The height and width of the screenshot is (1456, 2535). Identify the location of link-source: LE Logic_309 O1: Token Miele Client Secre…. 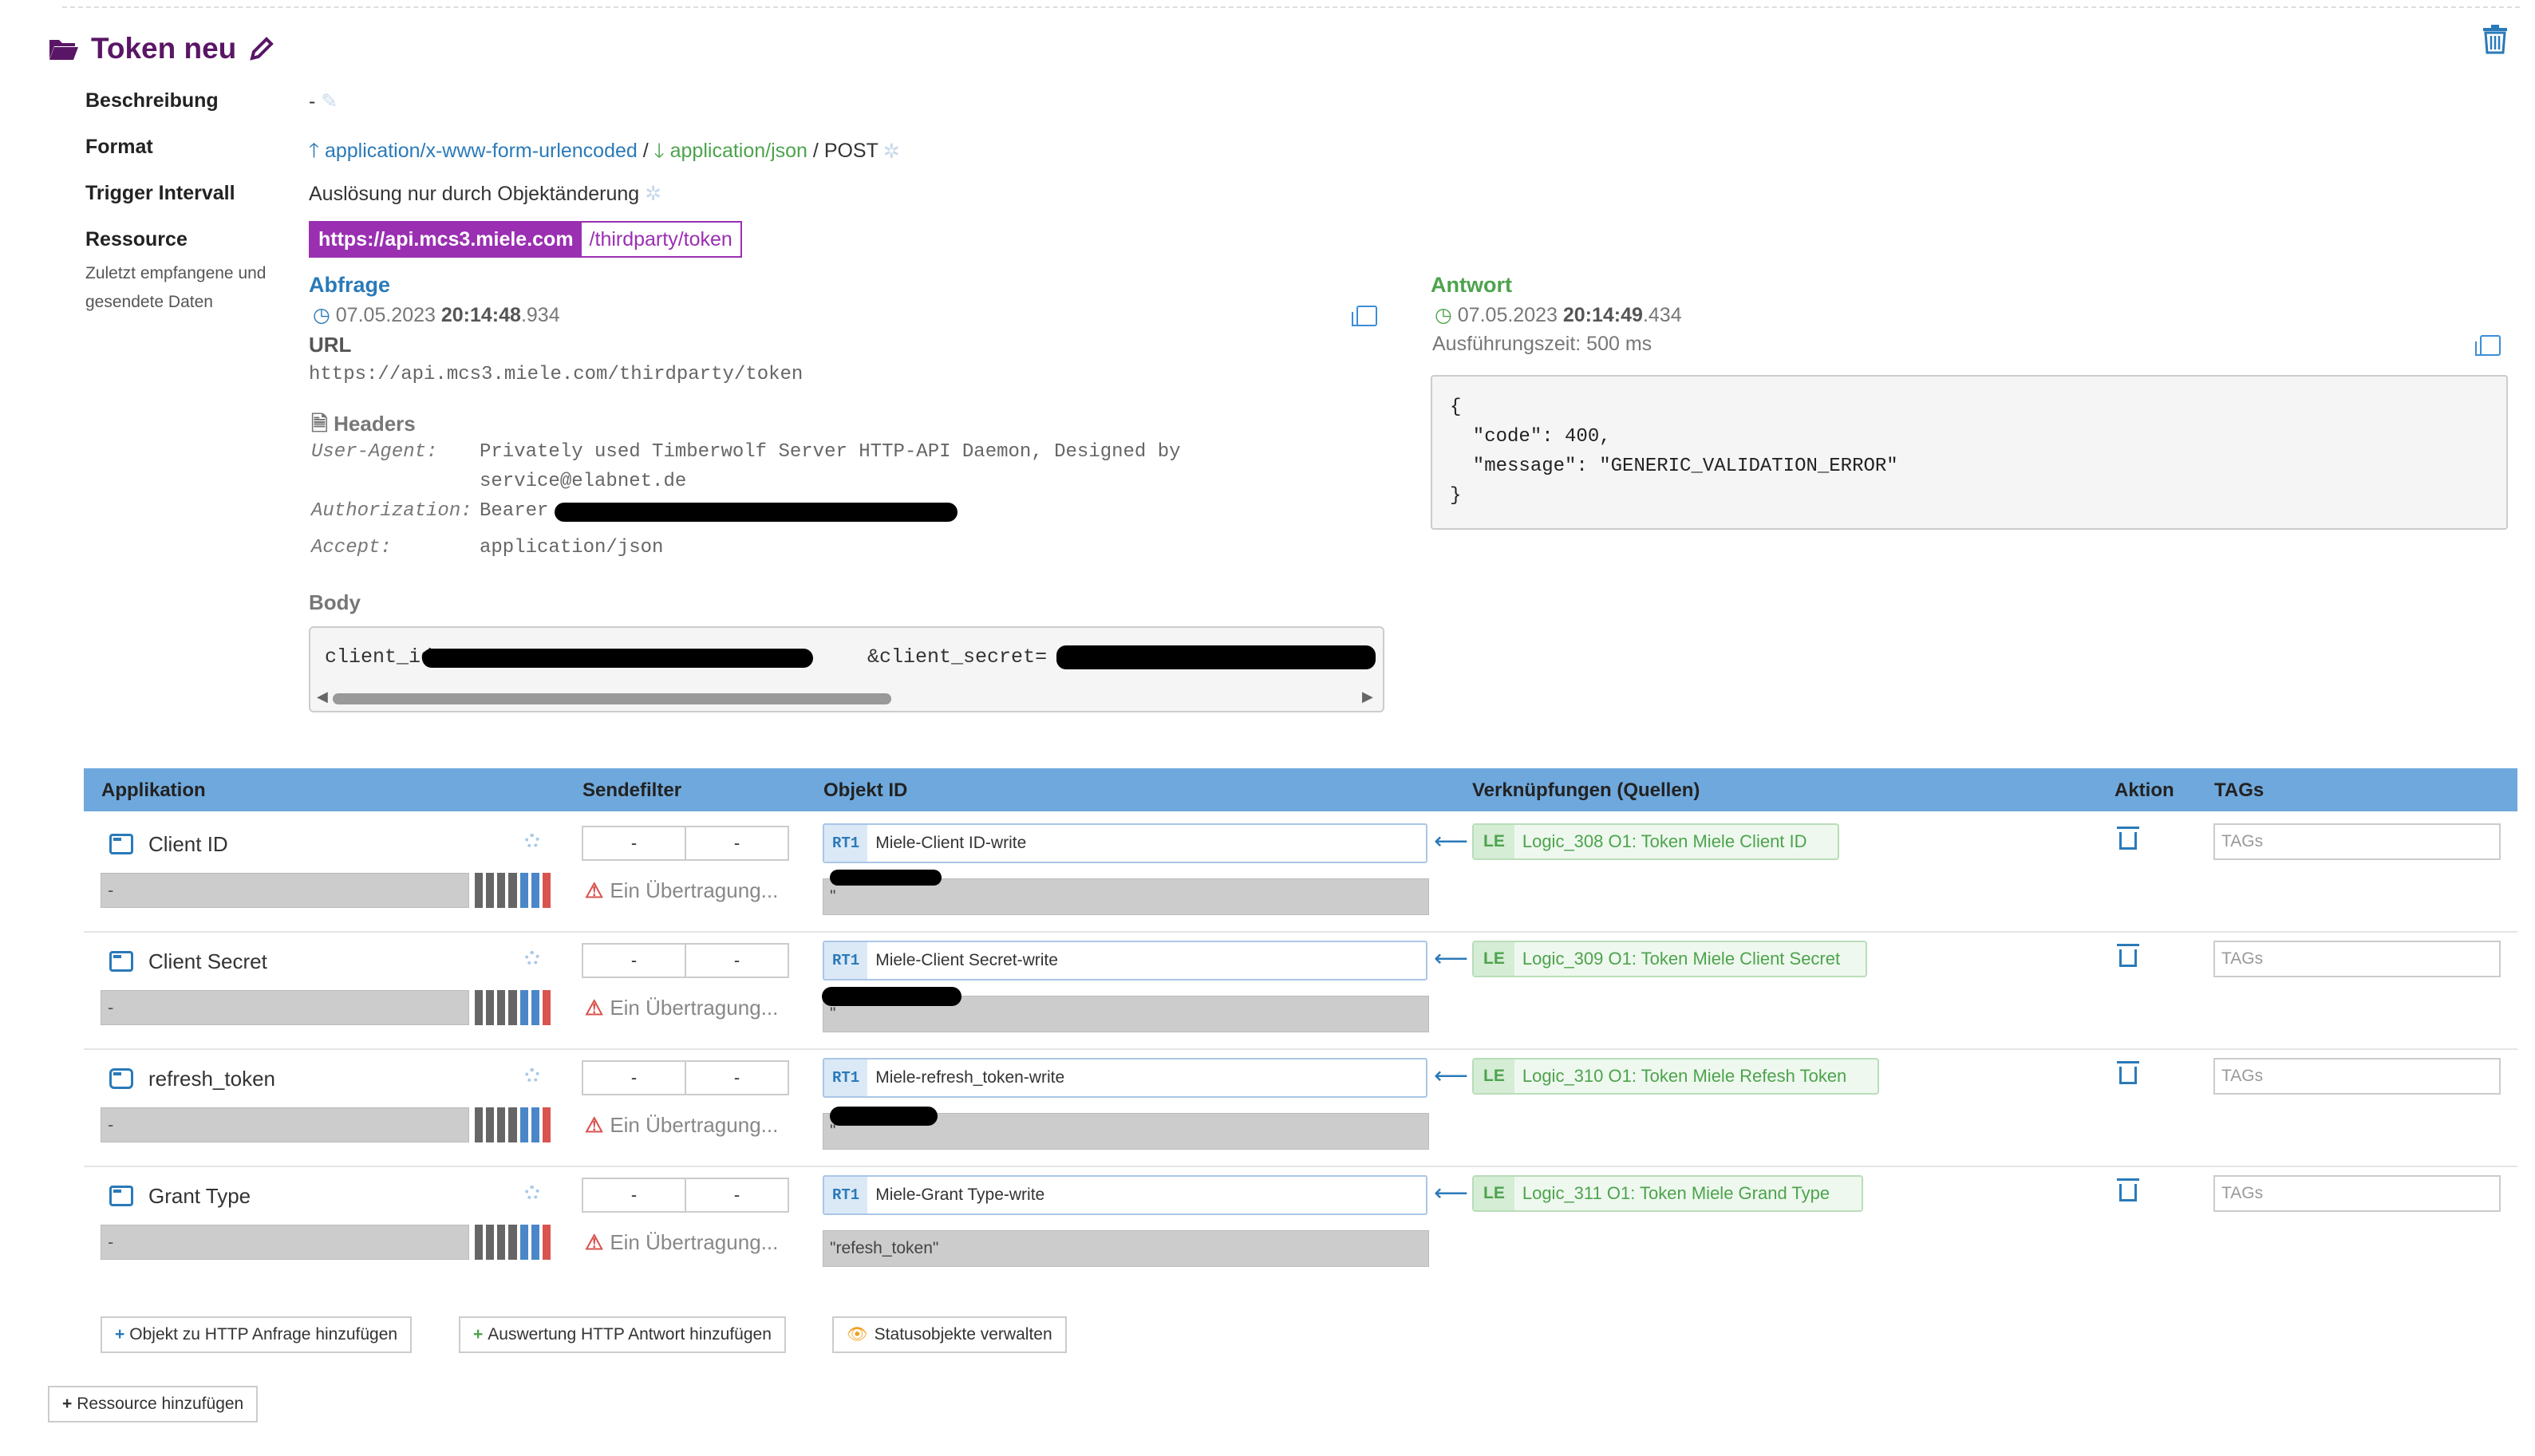
(1670, 959).